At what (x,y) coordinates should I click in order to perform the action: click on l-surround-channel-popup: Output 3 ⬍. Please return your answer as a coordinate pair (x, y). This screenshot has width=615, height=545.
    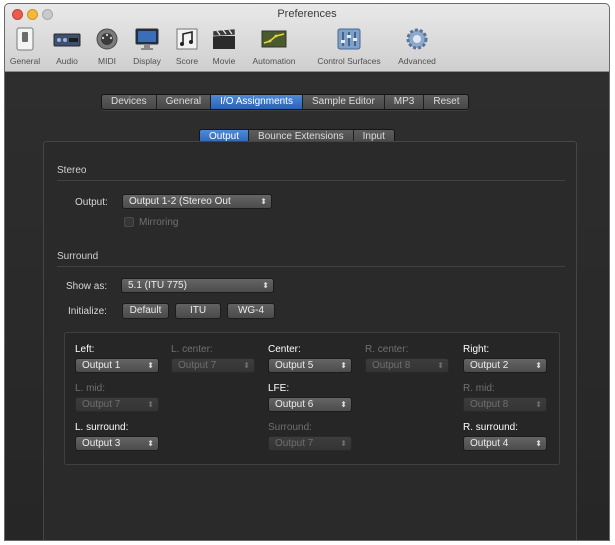
    Looking at the image, I should click on (117, 443).